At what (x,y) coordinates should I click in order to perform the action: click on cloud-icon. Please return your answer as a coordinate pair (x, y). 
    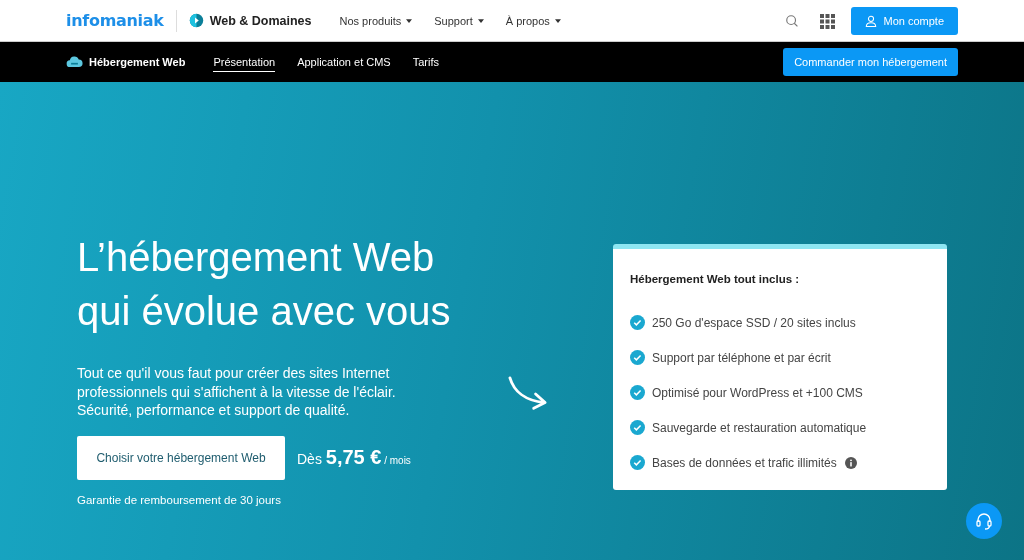
    Looking at the image, I should click on (74, 62).